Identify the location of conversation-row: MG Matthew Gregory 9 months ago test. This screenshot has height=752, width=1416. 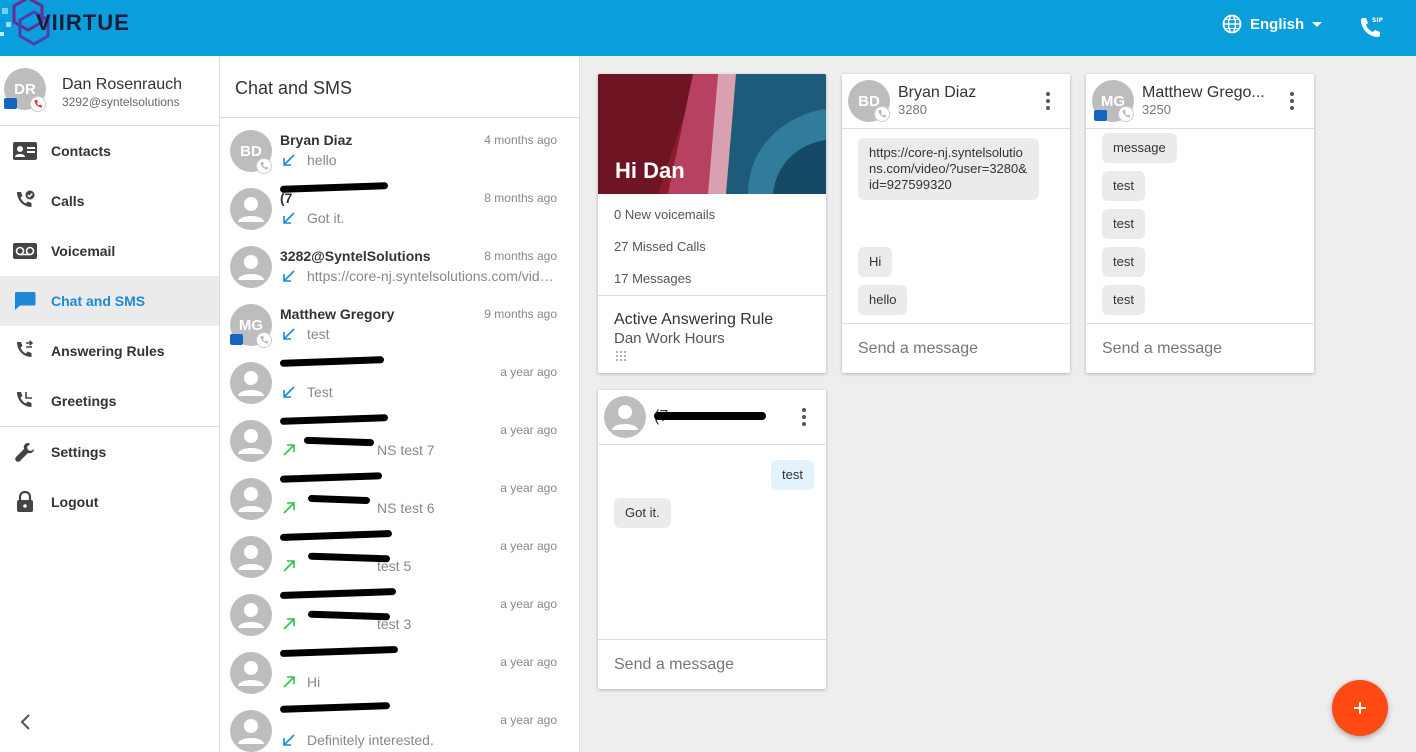
(399, 321).